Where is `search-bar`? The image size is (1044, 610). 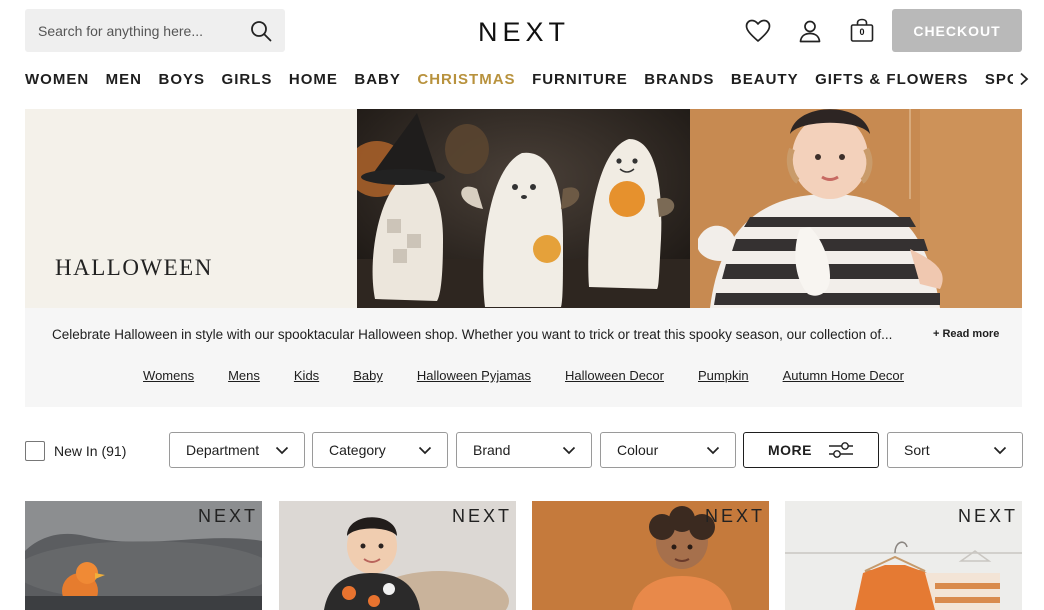 search-bar is located at coordinates (155, 30).